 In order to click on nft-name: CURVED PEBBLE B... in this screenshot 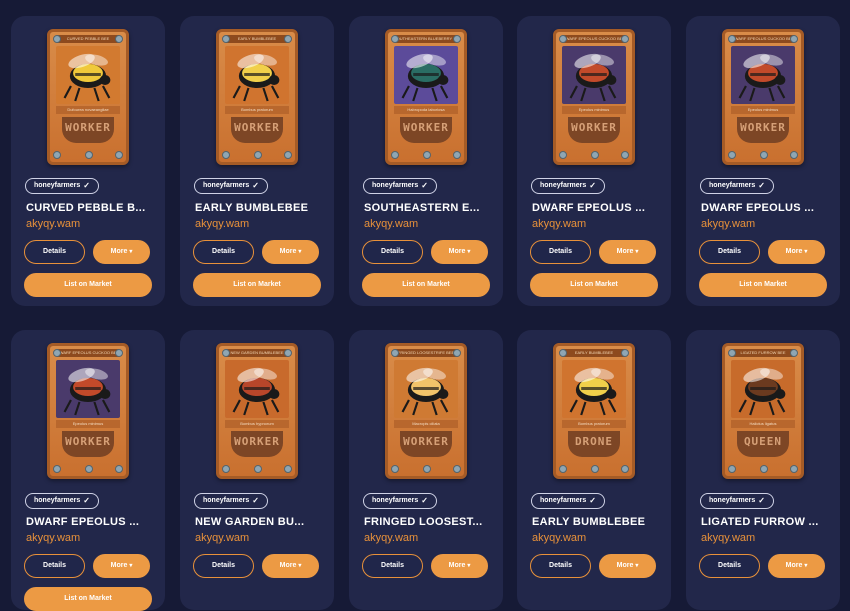, I will do `click(96, 208)`.